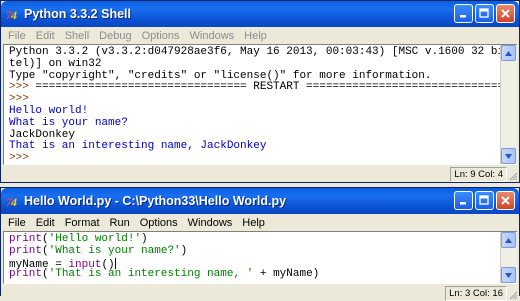 The height and width of the screenshot is (301, 520). Describe the element at coordinates (508, 104) in the screenshot. I see `shell-scrollbar` at that location.